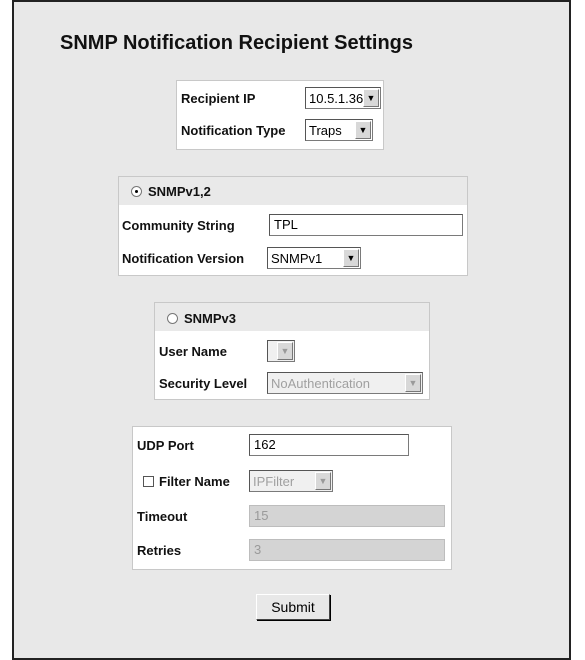 The image size is (585, 660). What do you see at coordinates (203, 383) in the screenshot?
I see `security-level-label: Security Level` at bounding box center [203, 383].